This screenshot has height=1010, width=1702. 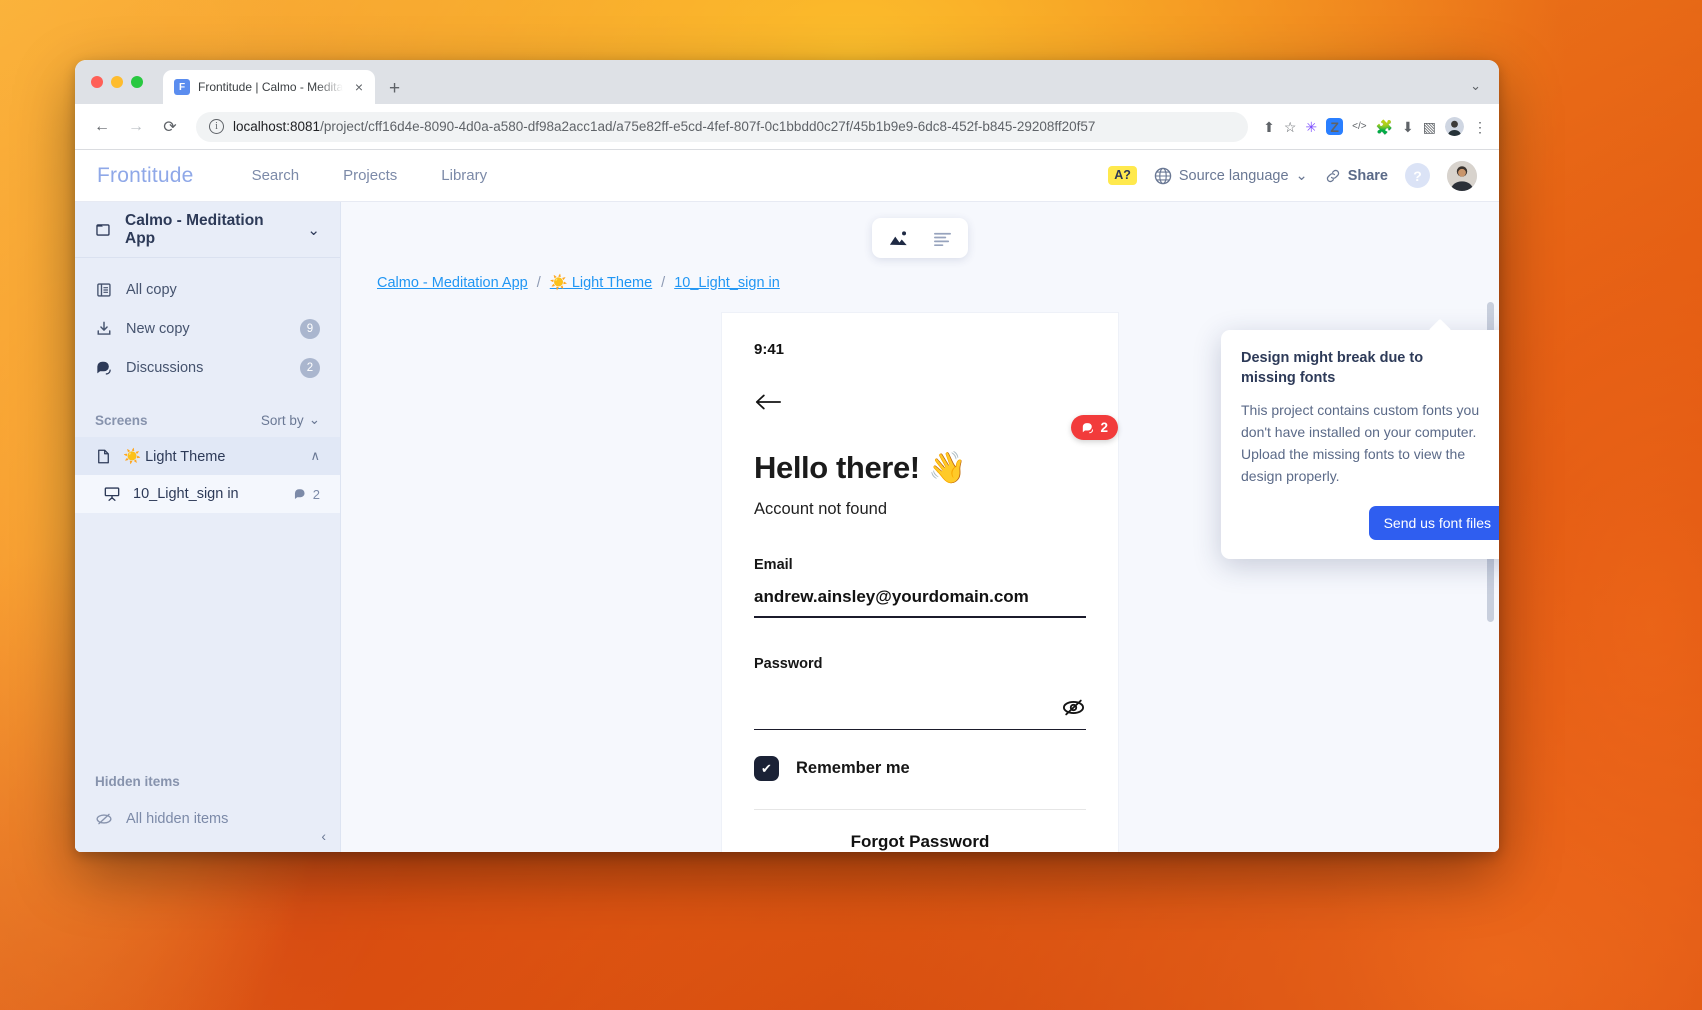 I want to click on sidebar-item-label: All copy, so click(x=151, y=289).